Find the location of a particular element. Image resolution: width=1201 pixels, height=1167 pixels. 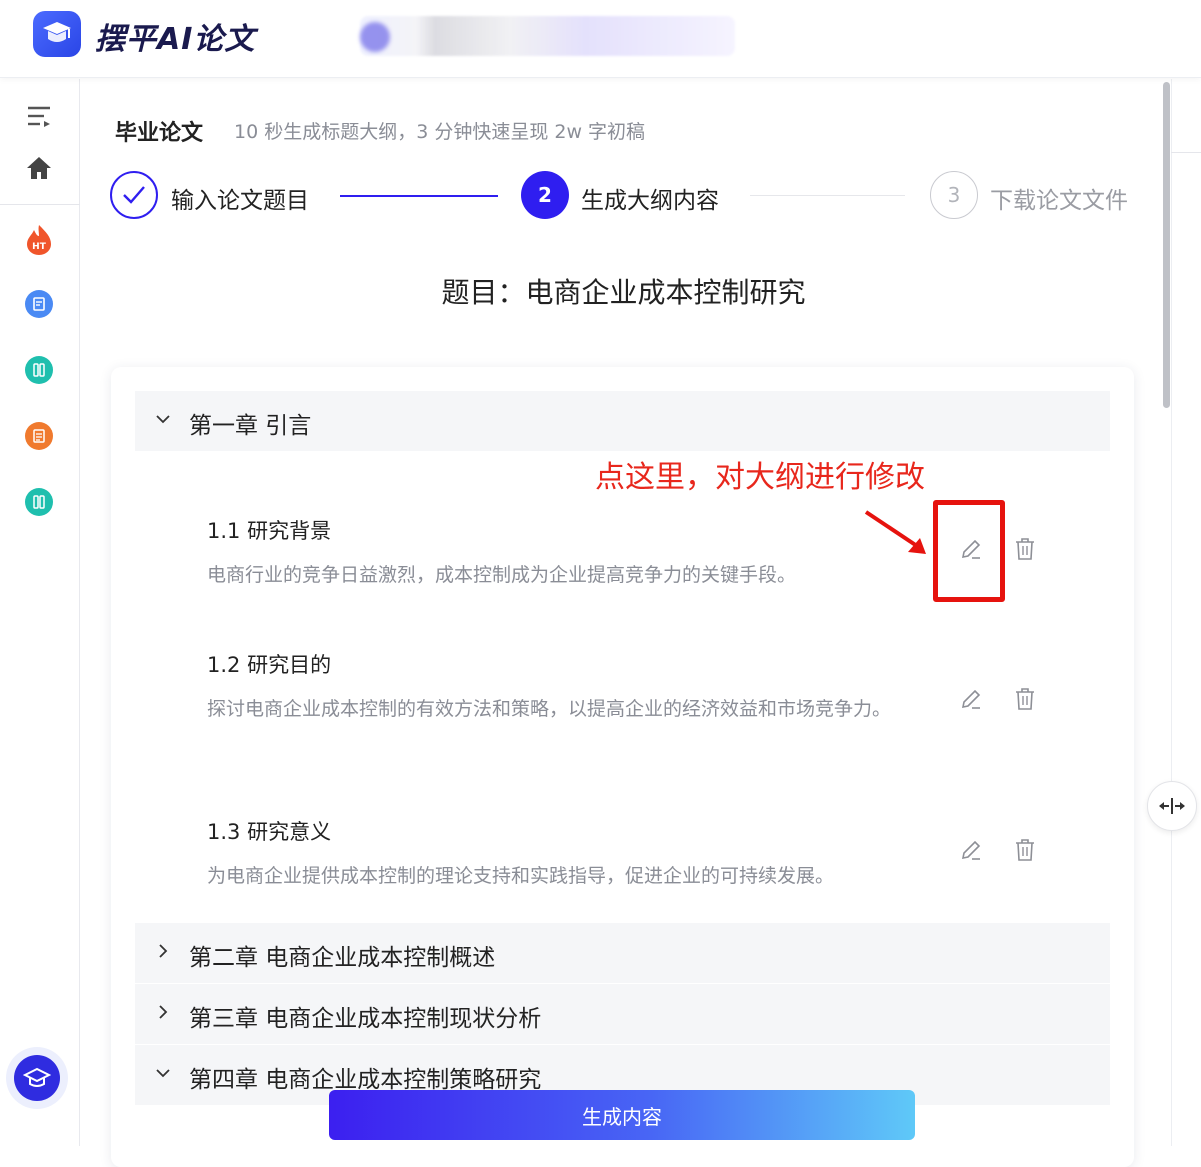

top-bar: 摆平AI论文 is located at coordinates (600, 39).